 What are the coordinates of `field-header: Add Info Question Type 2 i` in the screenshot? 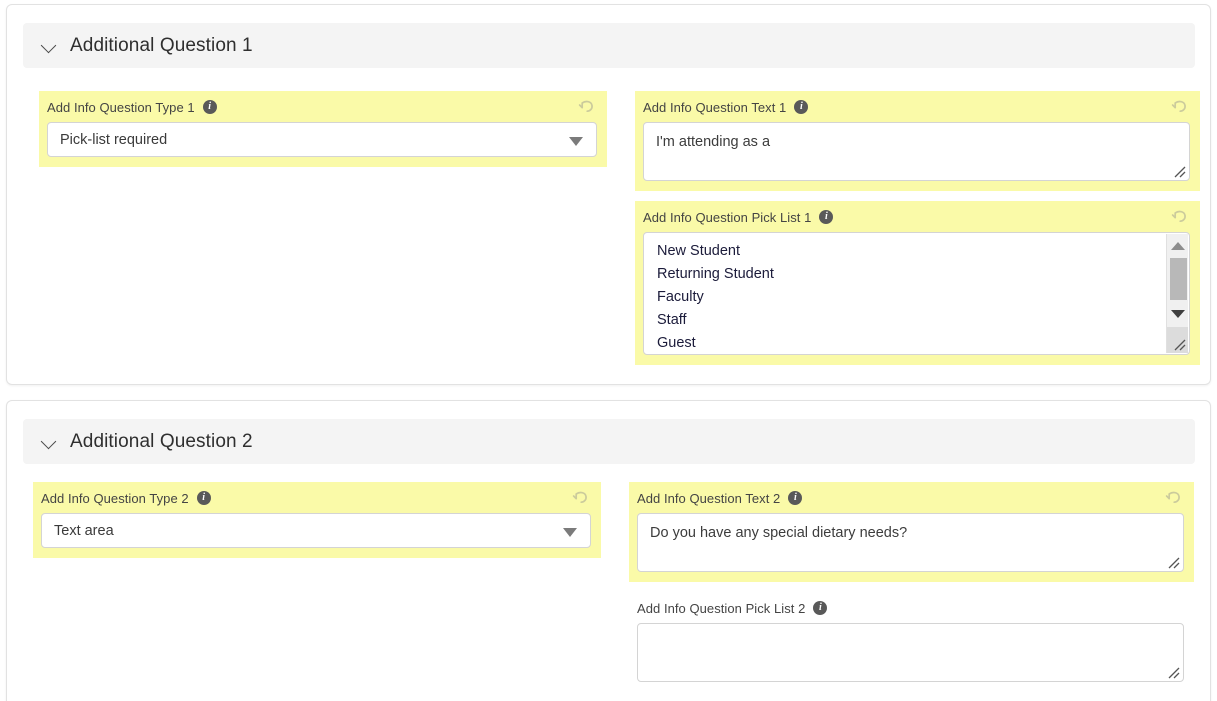 It's located at (316, 498).